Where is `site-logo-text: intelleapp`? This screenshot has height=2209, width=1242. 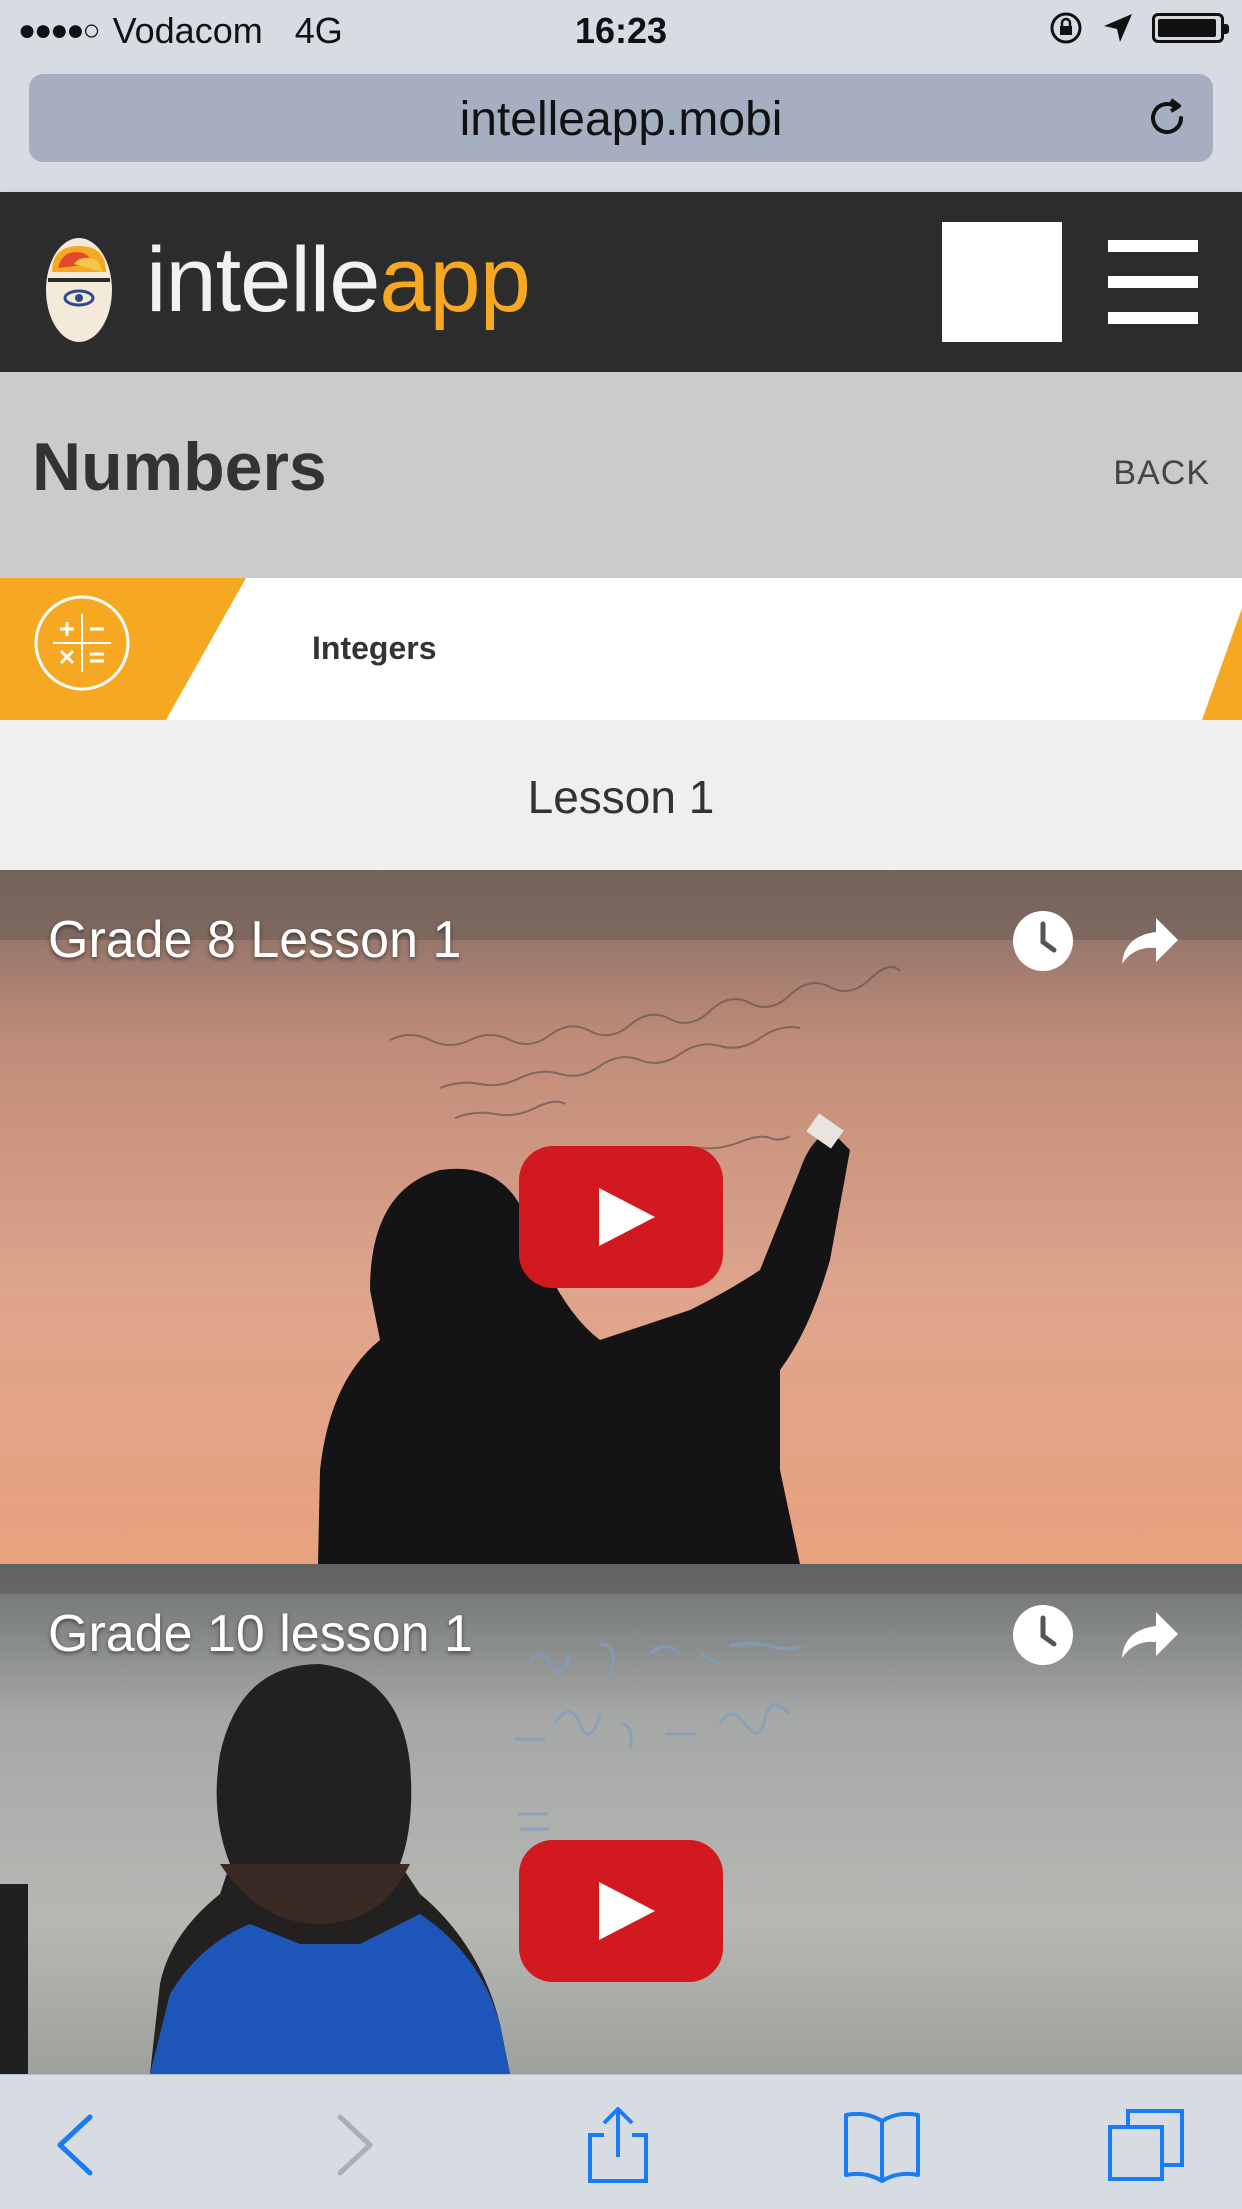 site-logo-text: intelleapp is located at coordinates (338, 280).